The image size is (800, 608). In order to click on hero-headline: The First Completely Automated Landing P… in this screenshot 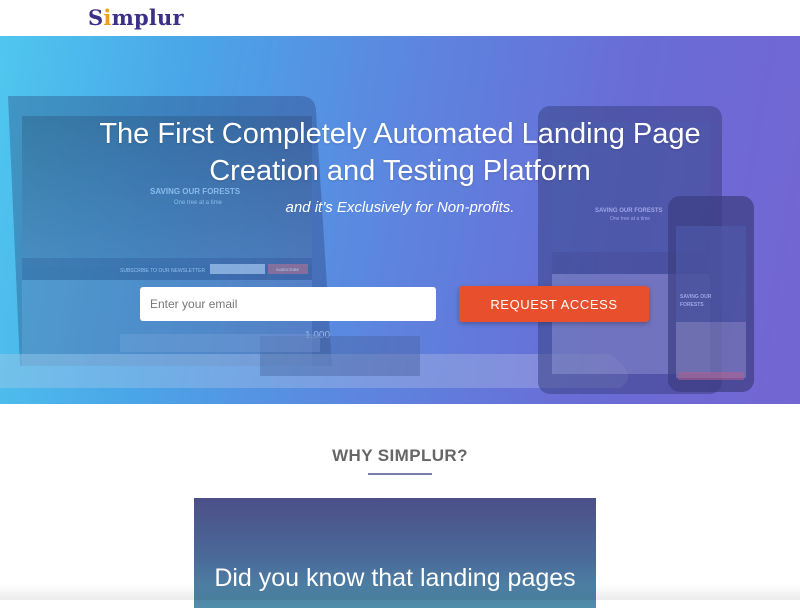, I will do `click(400, 152)`.